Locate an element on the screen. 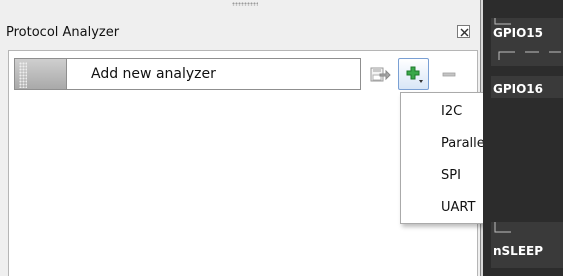  close-panel-button is located at coordinates (463, 31).